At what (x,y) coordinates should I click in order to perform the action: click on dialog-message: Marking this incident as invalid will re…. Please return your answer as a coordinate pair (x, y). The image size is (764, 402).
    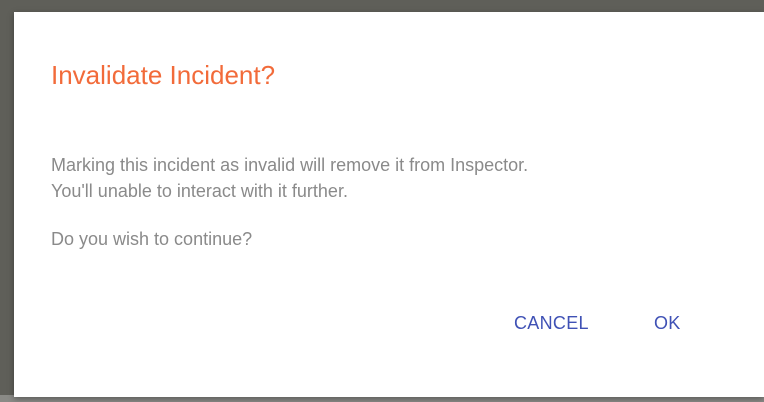
    Looking at the image, I should click on (391, 178).